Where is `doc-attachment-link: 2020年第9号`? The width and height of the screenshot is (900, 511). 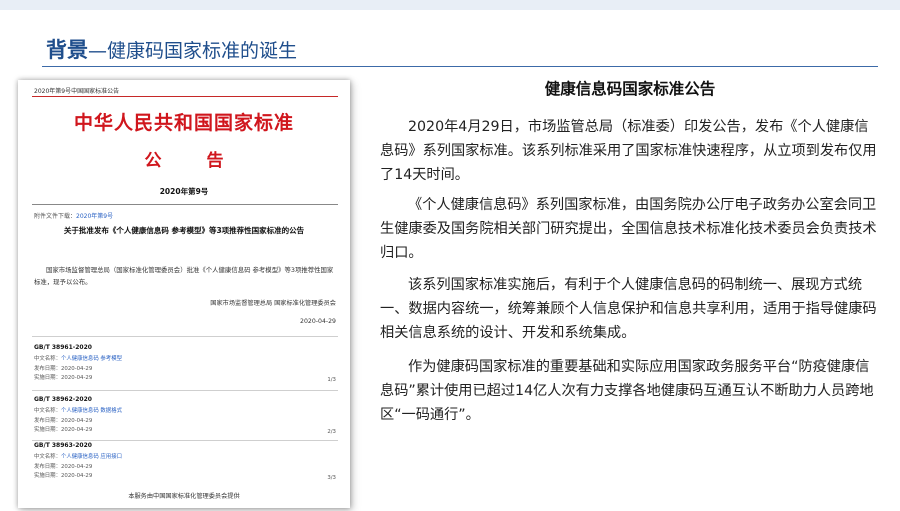 doc-attachment-link: 2020年第9号 is located at coordinates (94, 216).